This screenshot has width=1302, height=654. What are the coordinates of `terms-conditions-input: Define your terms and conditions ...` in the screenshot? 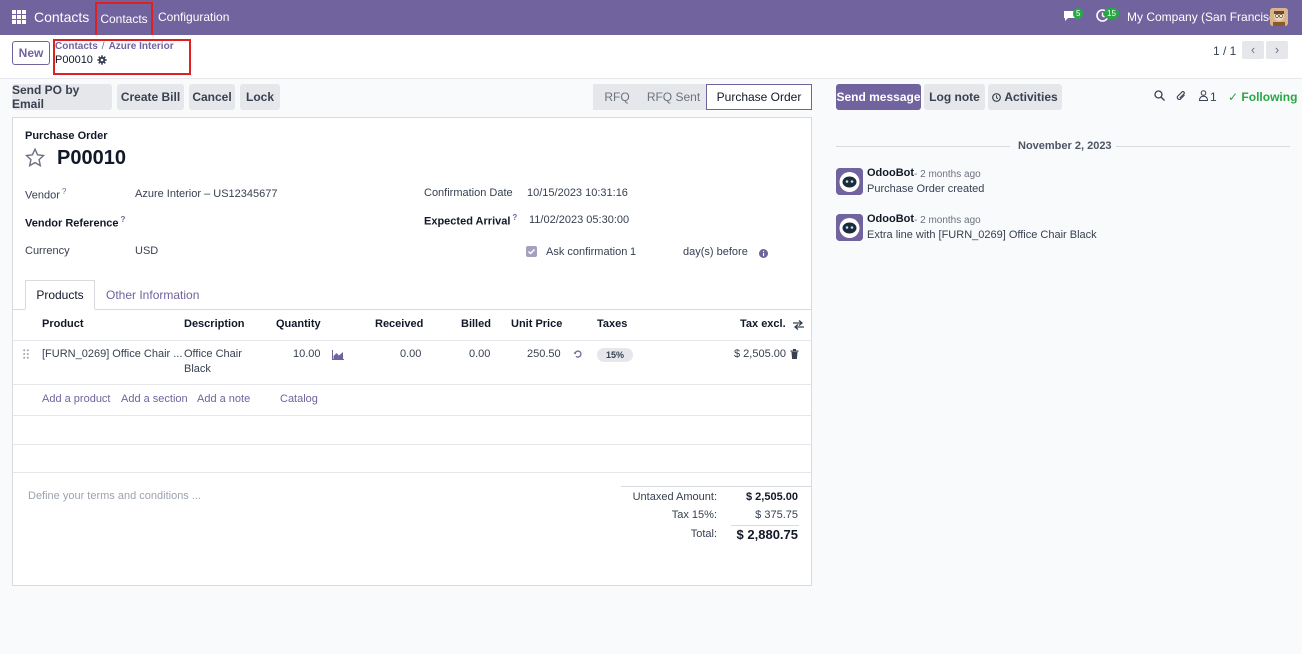 It's located at (114, 496).